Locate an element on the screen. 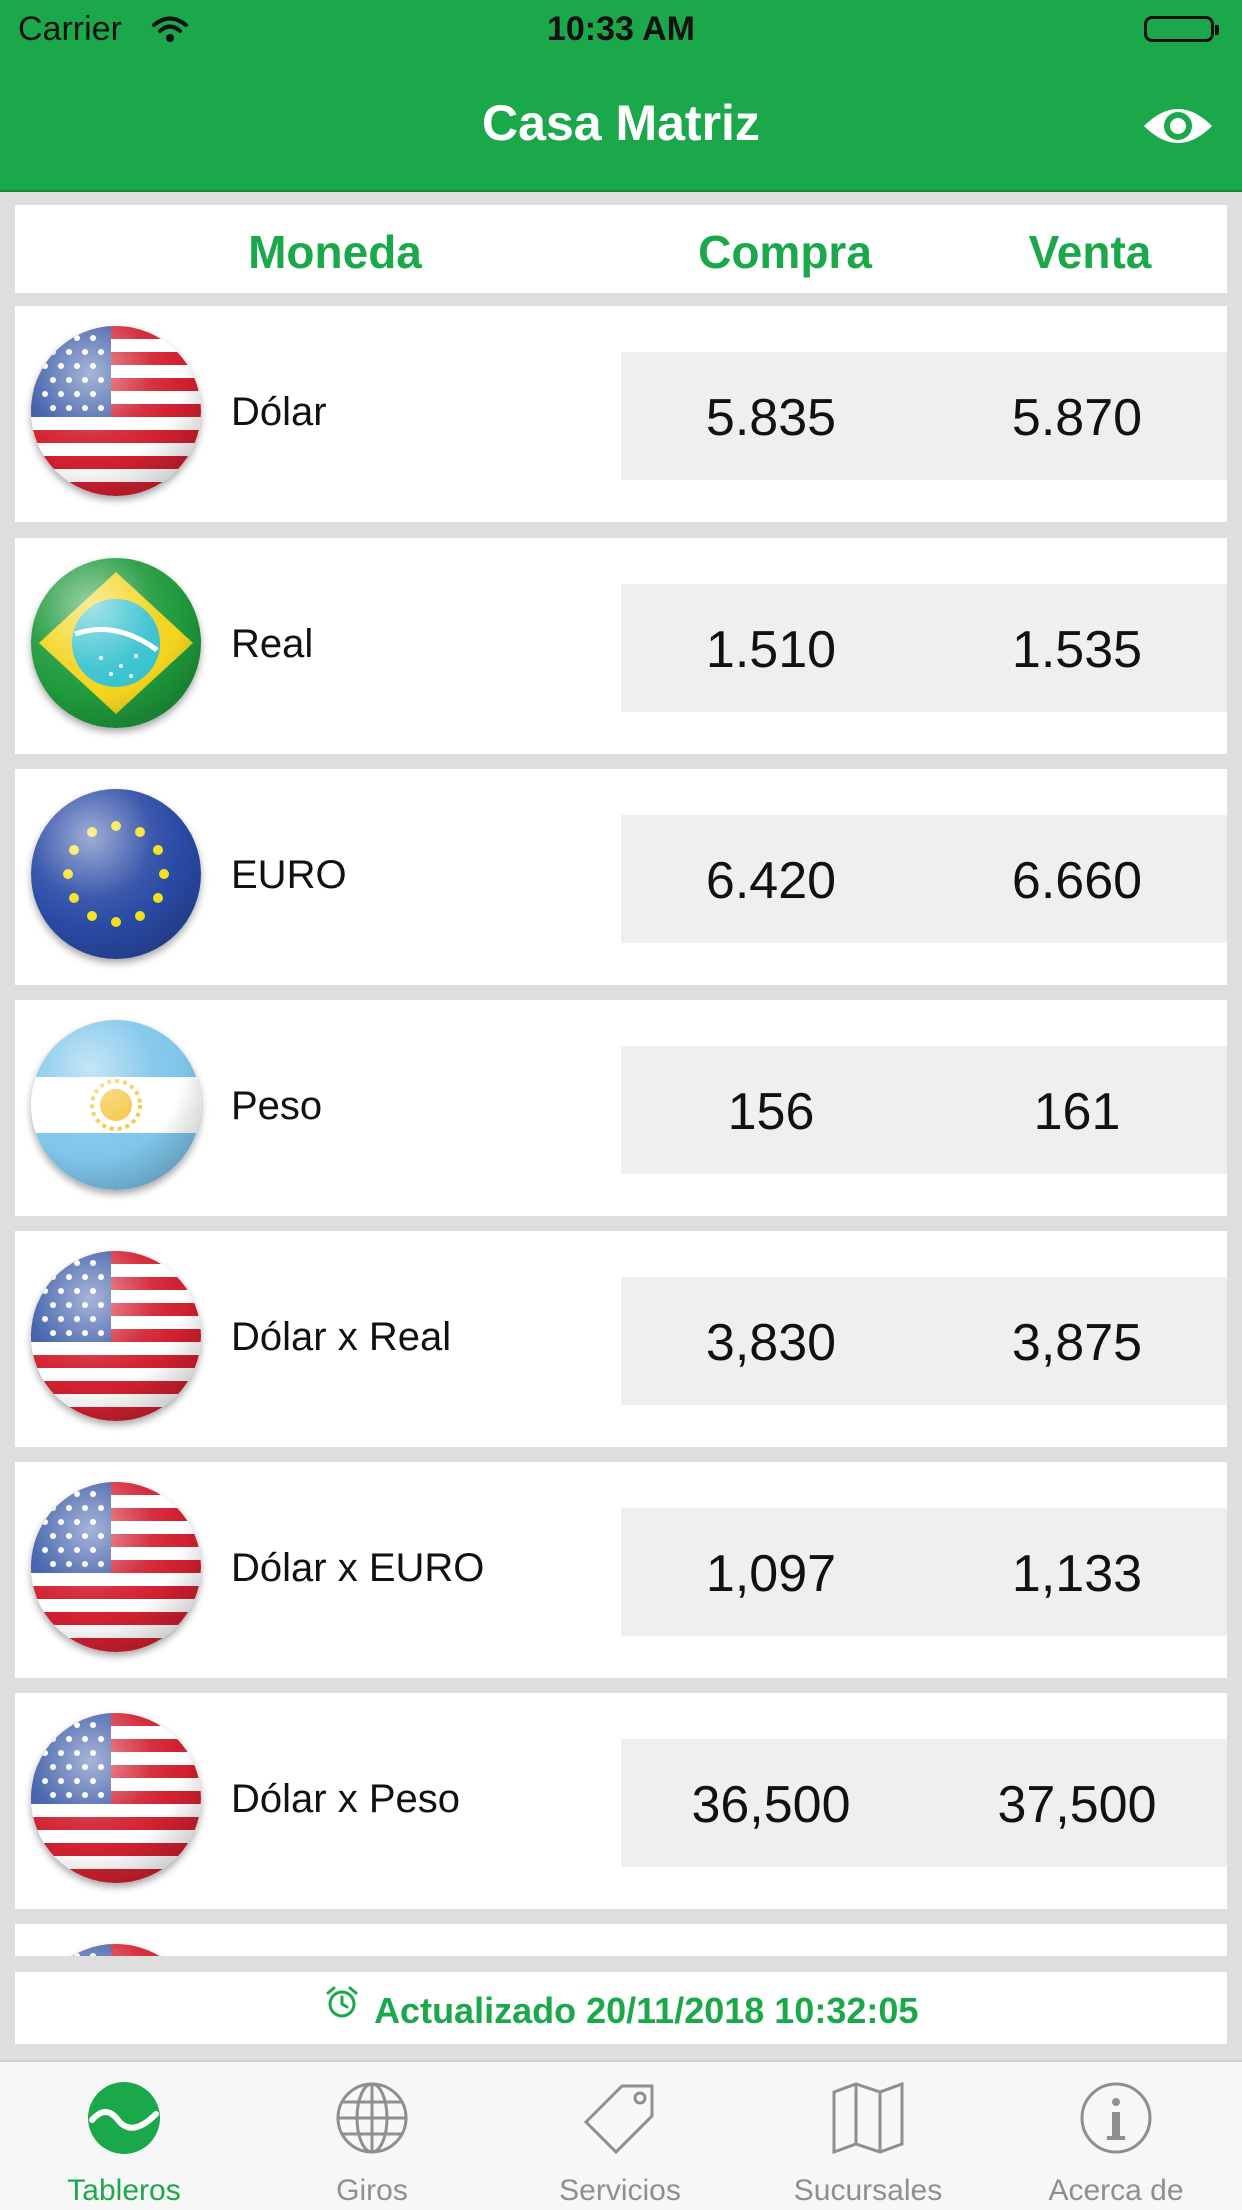 The height and width of the screenshot is (2210, 1242). table-row: Dólar x EURO 1,097 1,133 is located at coordinates (621, 1570).